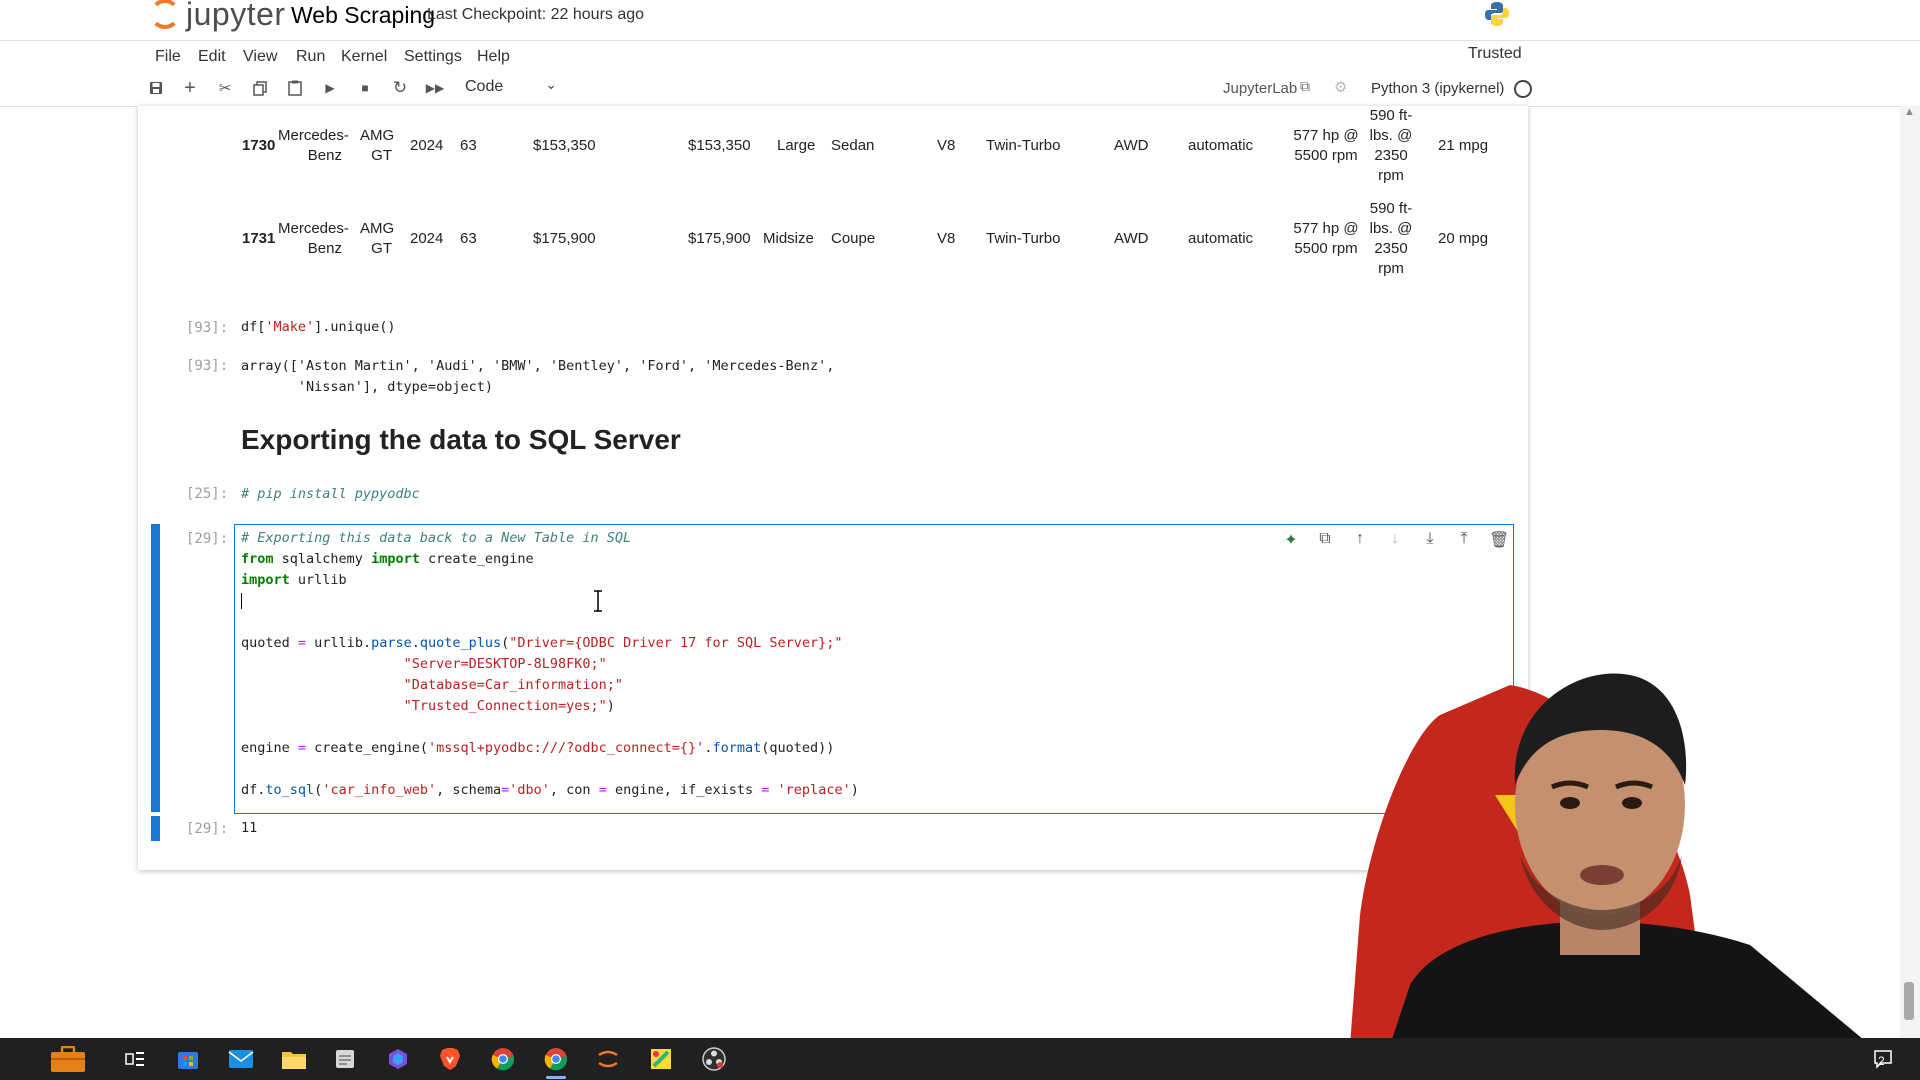 This screenshot has height=1080, width=1920. I want to click on windows-taskbar: 2, so click(960, 1059).